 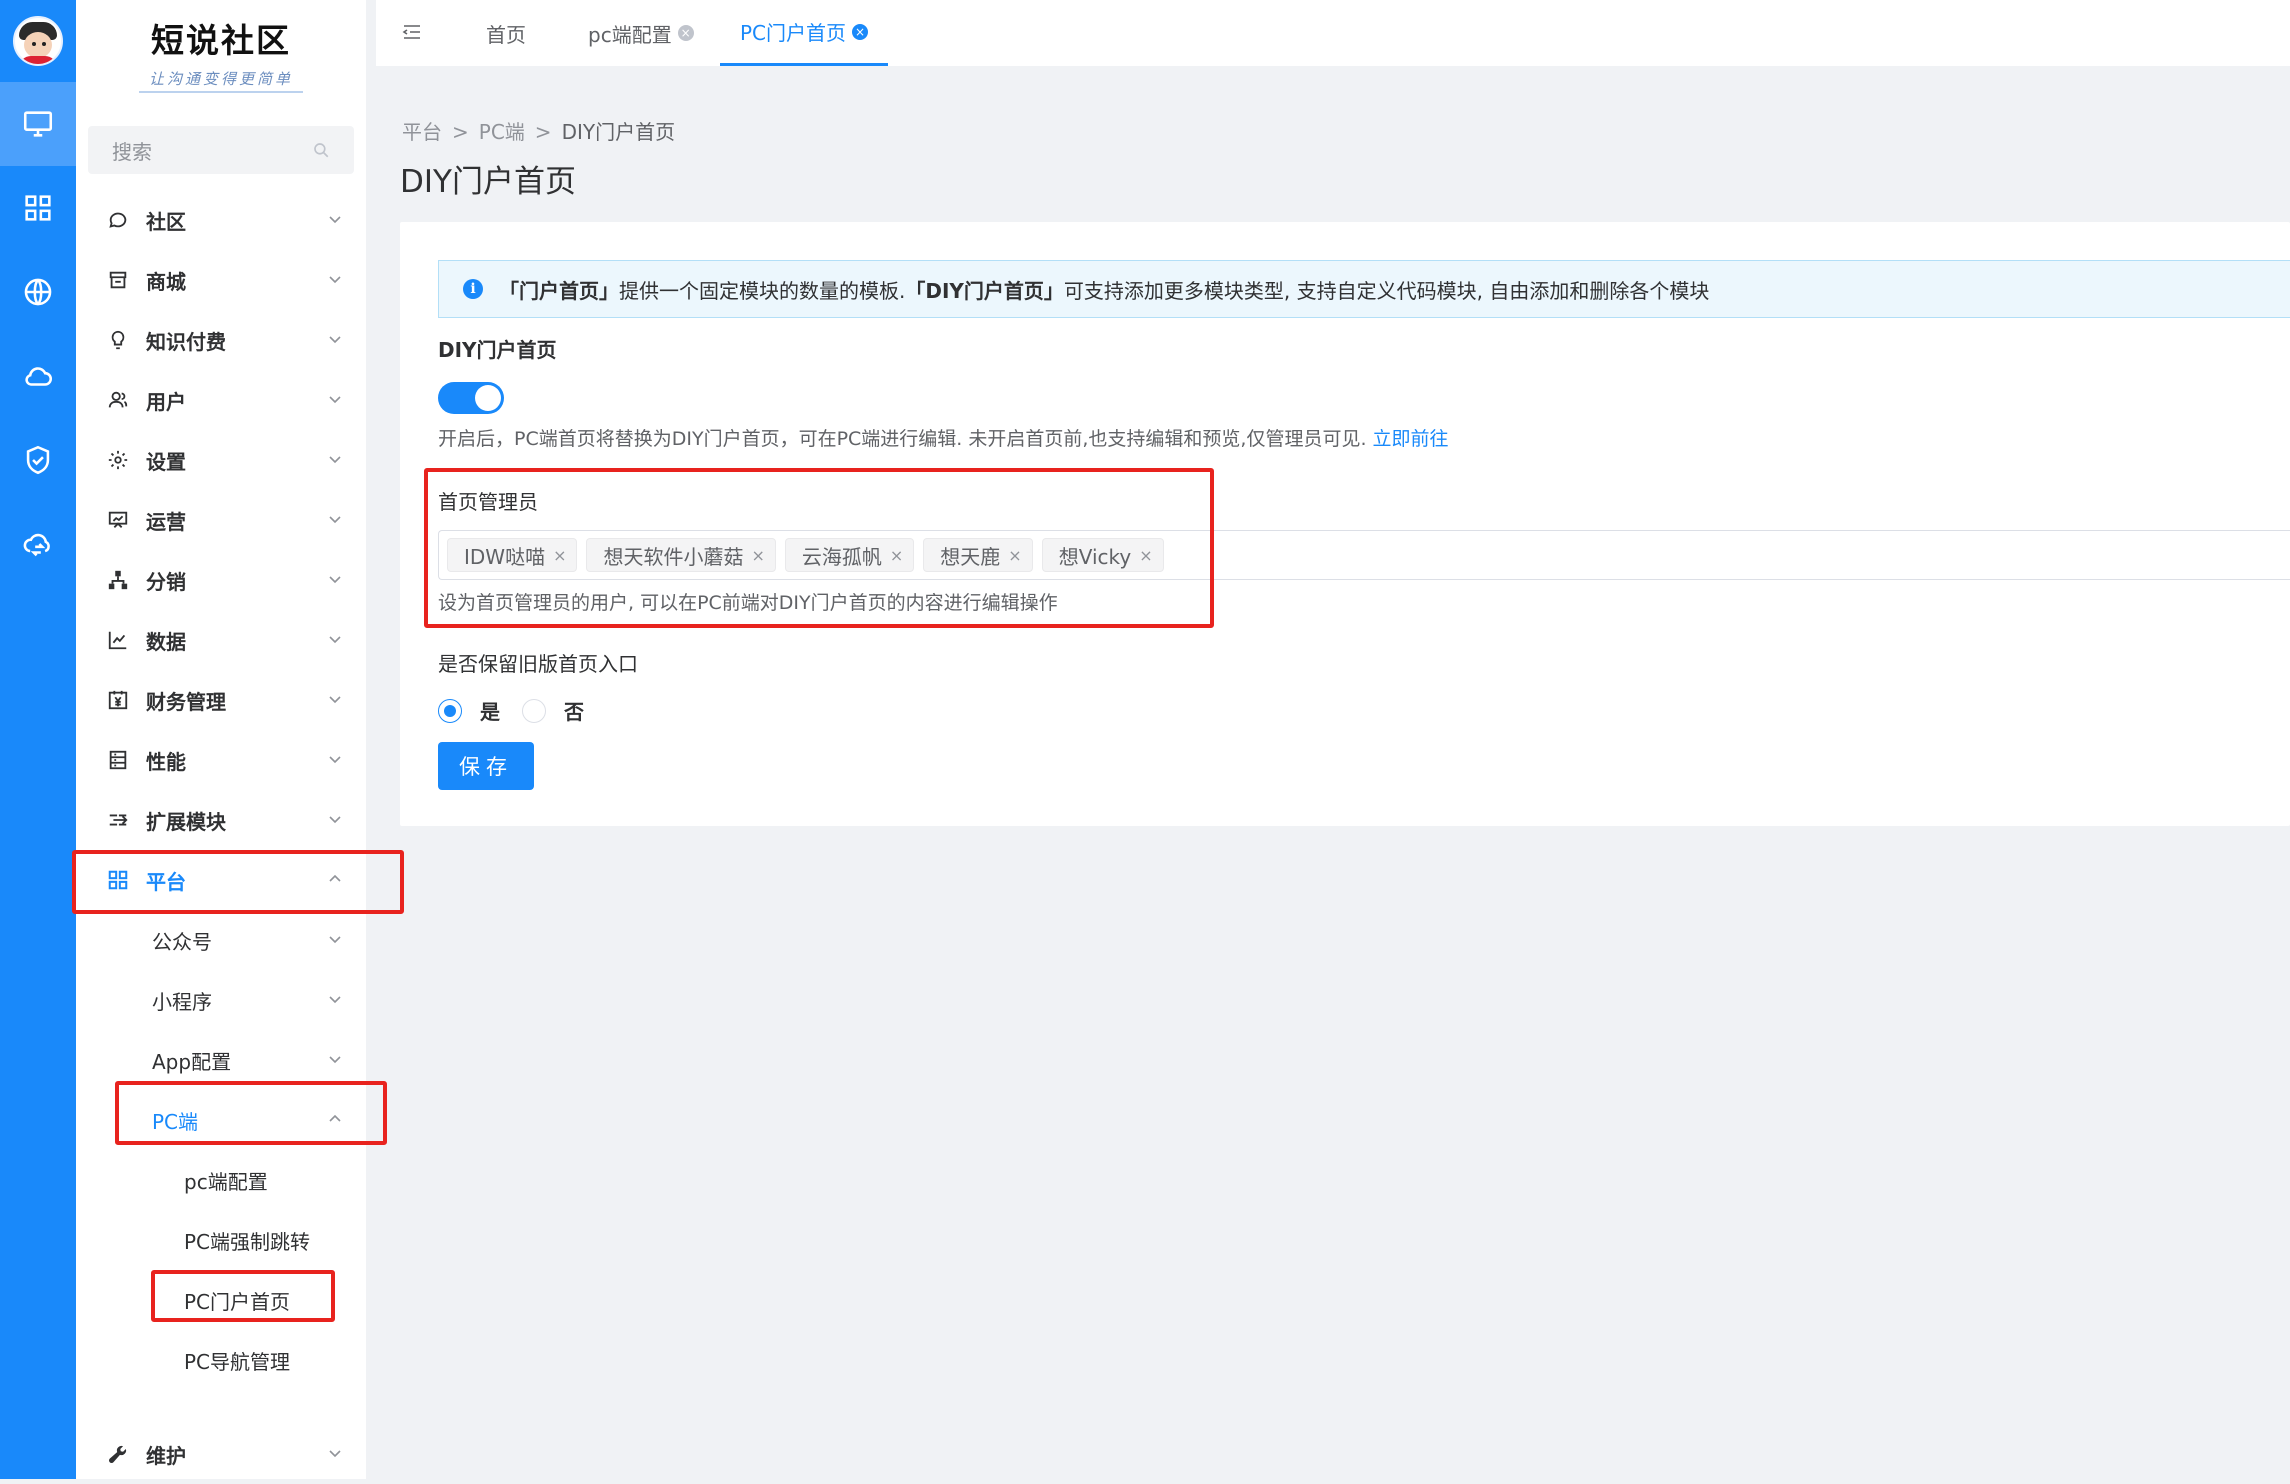 What do you see at coordinates (221, 1240) in the screenshot?
I see `submenu-pc-redirect: PC端强制跳转` at bounding box center [221, 1240].